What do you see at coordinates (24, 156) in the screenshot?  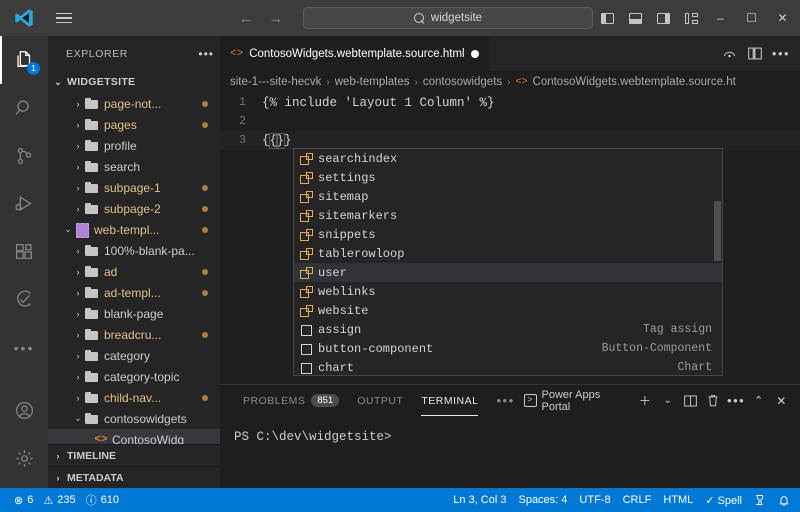 I see `sidebar-item-source-control` at bounding box center [24, 156].